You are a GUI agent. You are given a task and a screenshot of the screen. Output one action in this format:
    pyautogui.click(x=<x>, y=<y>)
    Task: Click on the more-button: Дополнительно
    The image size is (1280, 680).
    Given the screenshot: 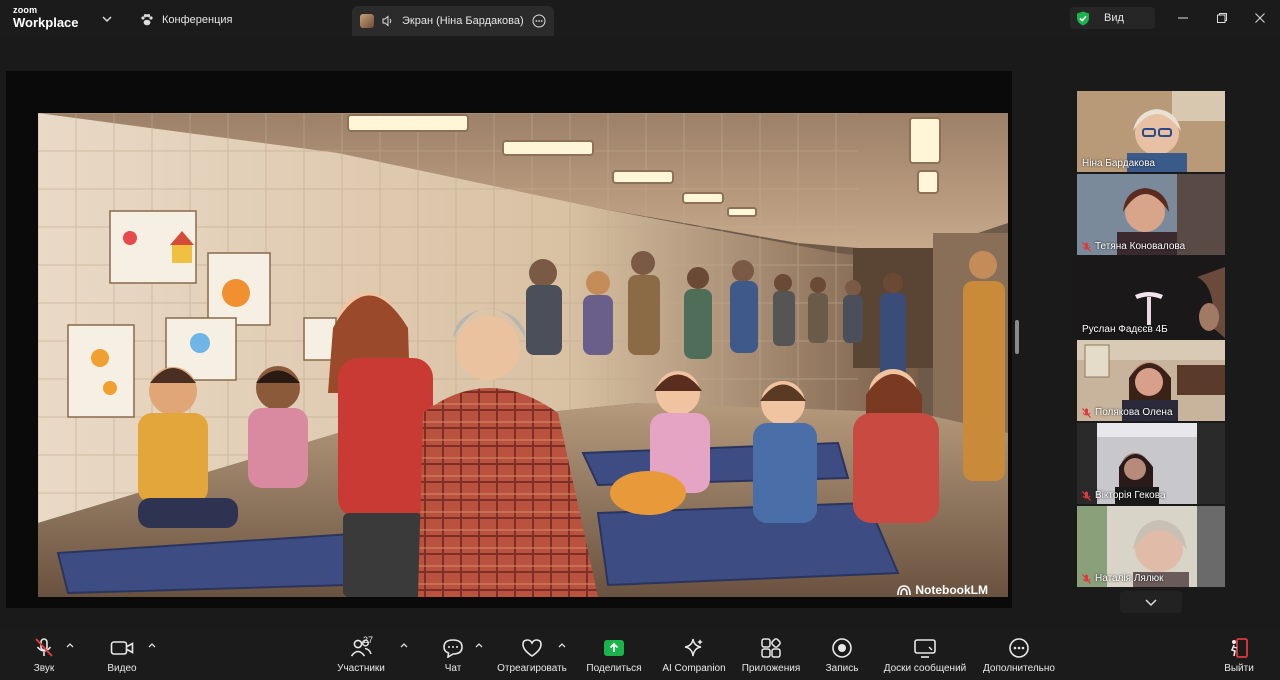 What is the action you would take?
    pyautogui.click(x=1019, y=656)
    